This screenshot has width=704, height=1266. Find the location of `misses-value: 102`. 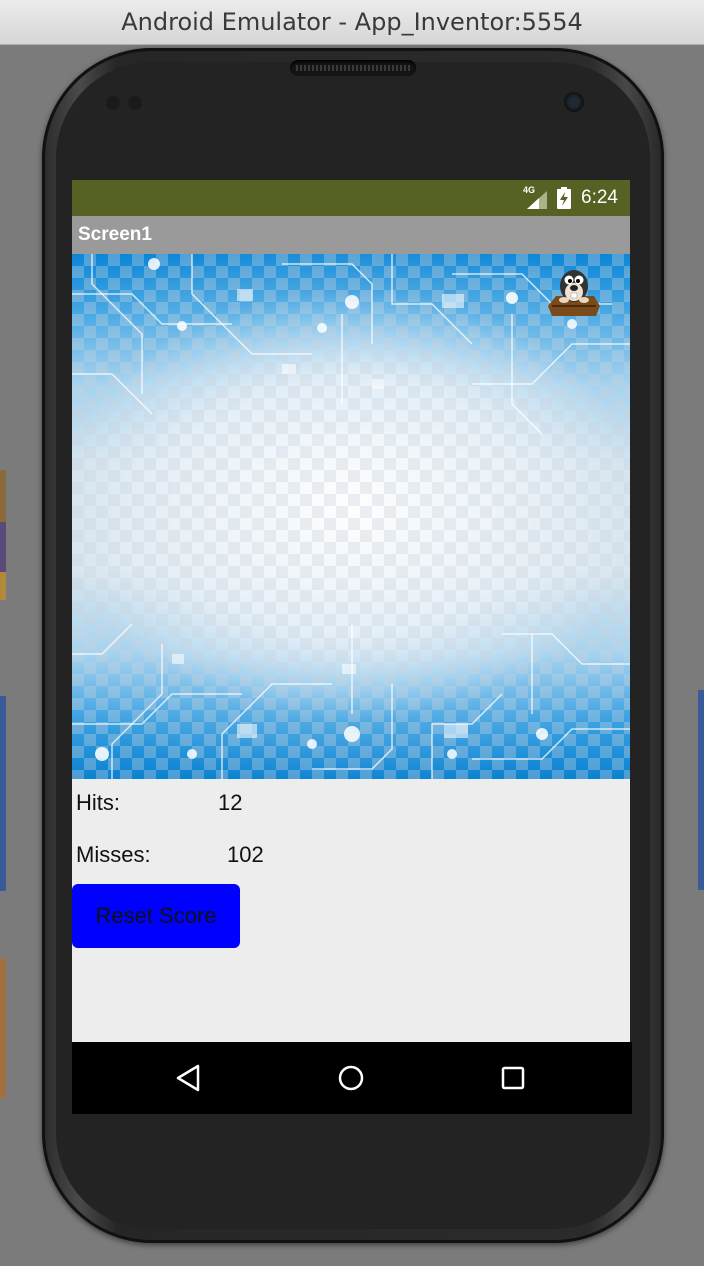

misses-value: 102 is located at coordinates (245, 854).